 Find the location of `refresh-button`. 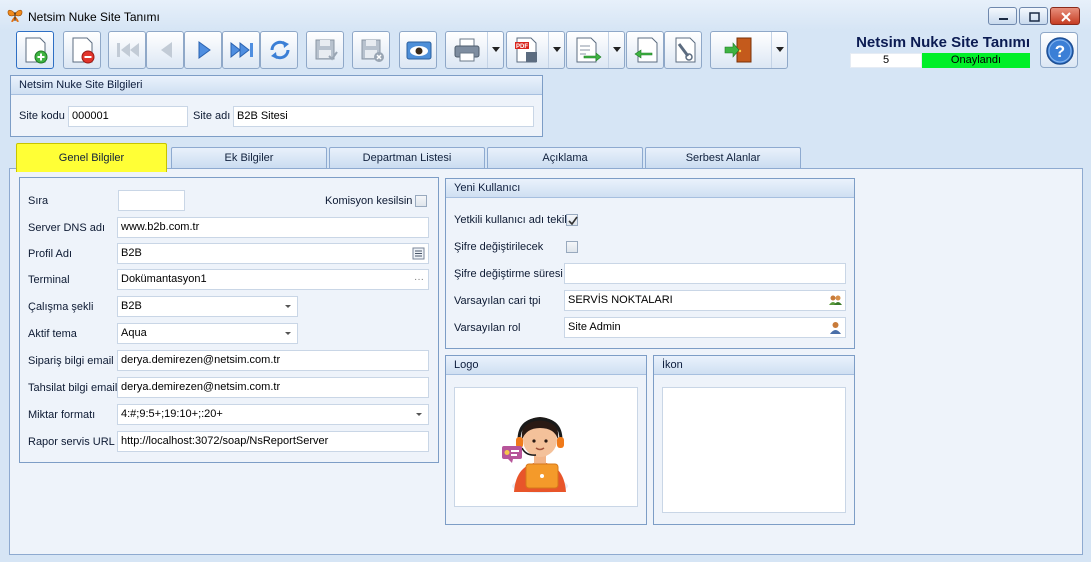

refresh-button is located at coordinates (279, 50).